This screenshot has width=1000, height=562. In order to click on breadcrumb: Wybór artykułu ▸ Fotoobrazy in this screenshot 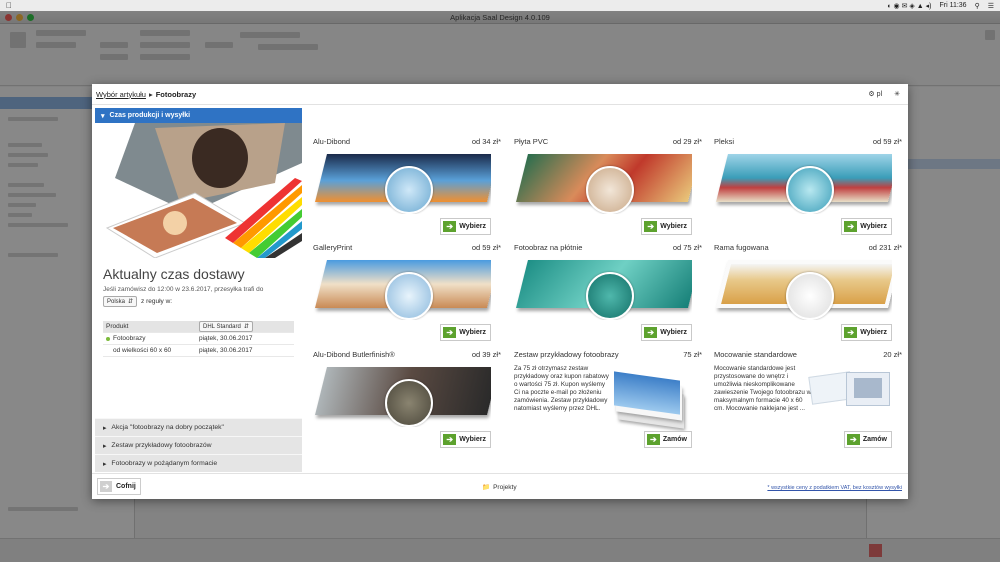, I will do `click(146, 94)`.